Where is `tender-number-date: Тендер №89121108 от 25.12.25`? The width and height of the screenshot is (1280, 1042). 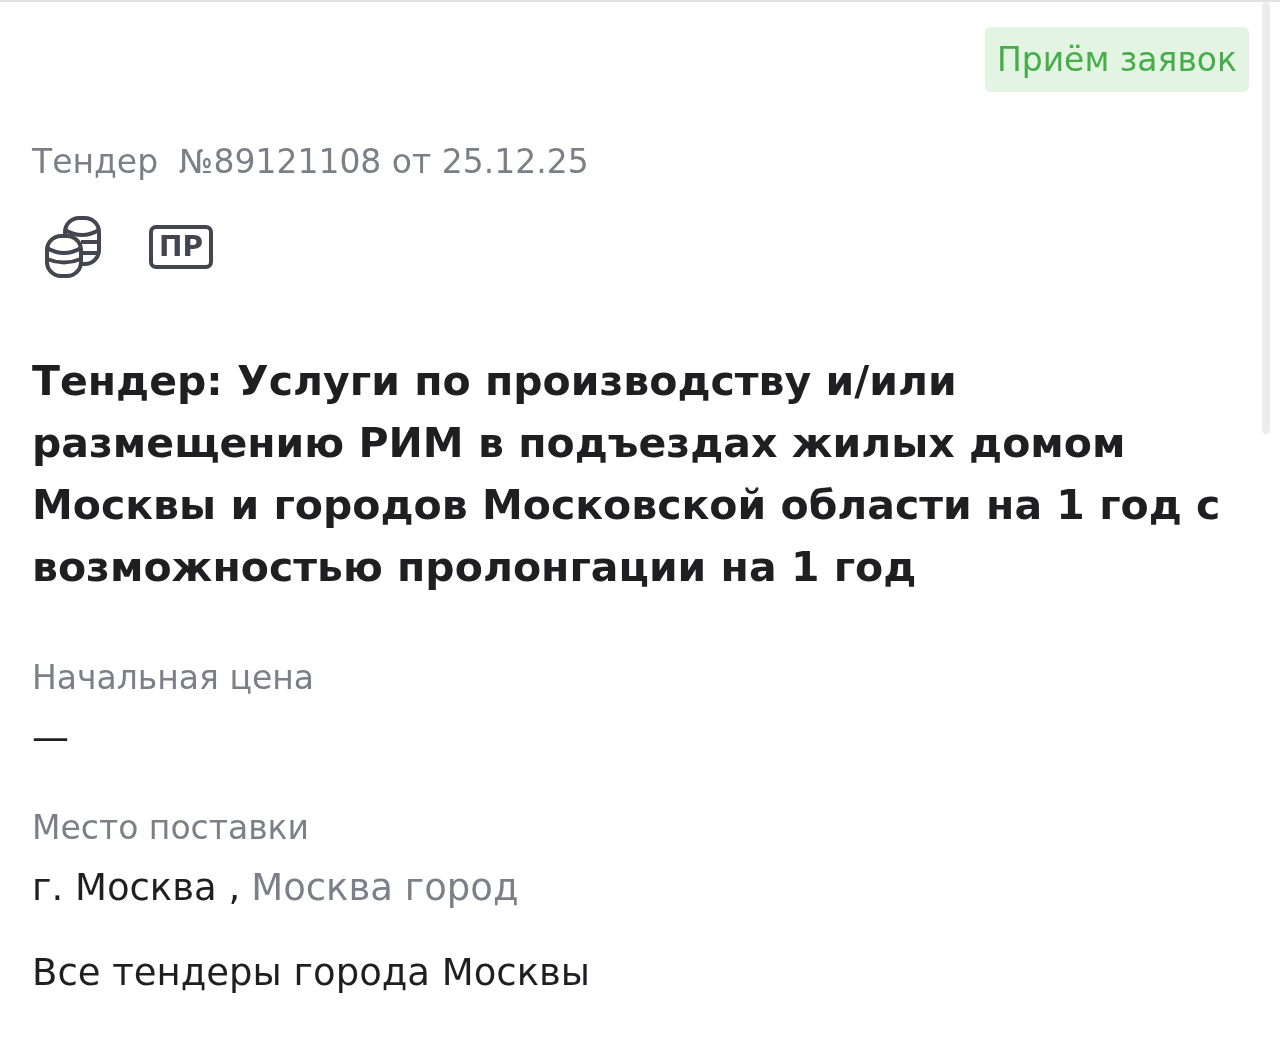 tender-number-date: Тендер №89121108 от 25.12.25 is located at coordinates (311, 162).